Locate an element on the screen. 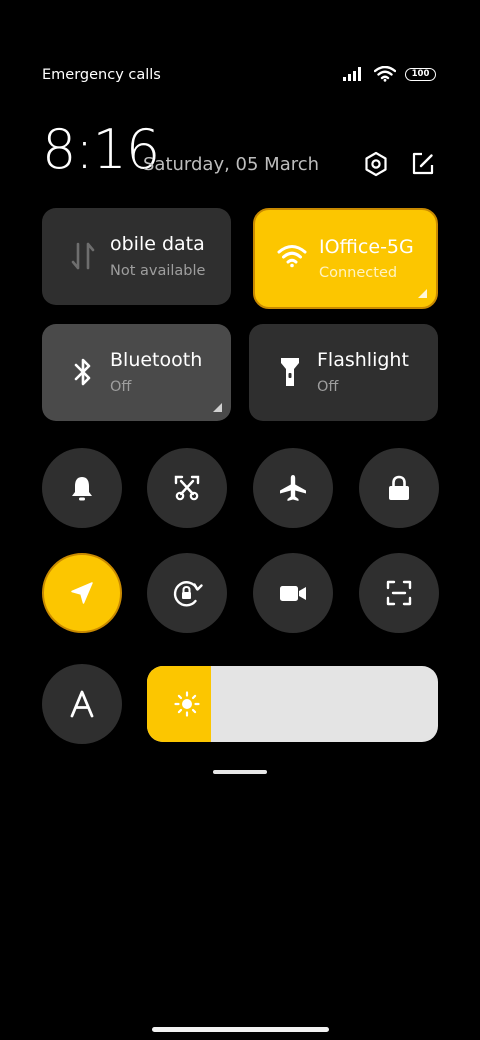  status-icons: 100 is located at coordinates (389, 74).